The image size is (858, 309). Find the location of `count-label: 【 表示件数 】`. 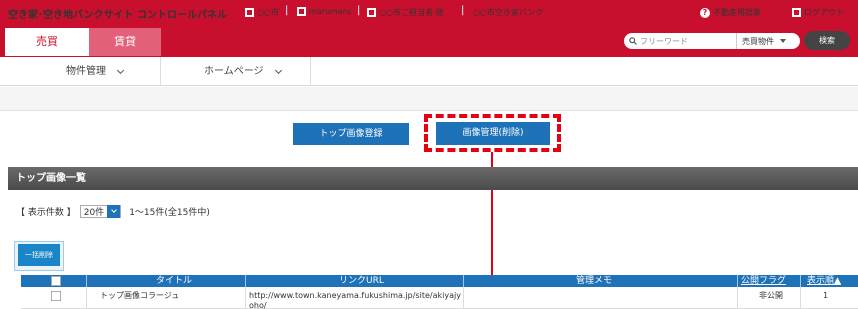

count-label: 【 表示件数 】 is located at coordinates (46, 212).